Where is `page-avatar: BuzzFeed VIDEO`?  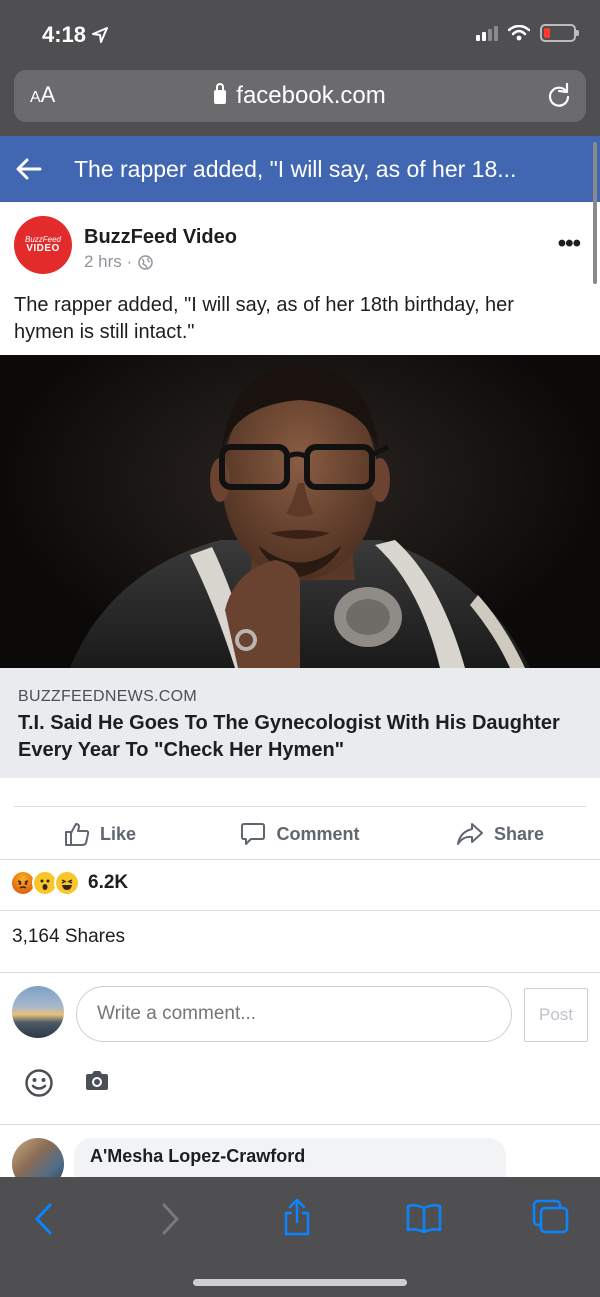 page-avatar: BuzzFeed VIDEO is located at coordinates (43, 245).